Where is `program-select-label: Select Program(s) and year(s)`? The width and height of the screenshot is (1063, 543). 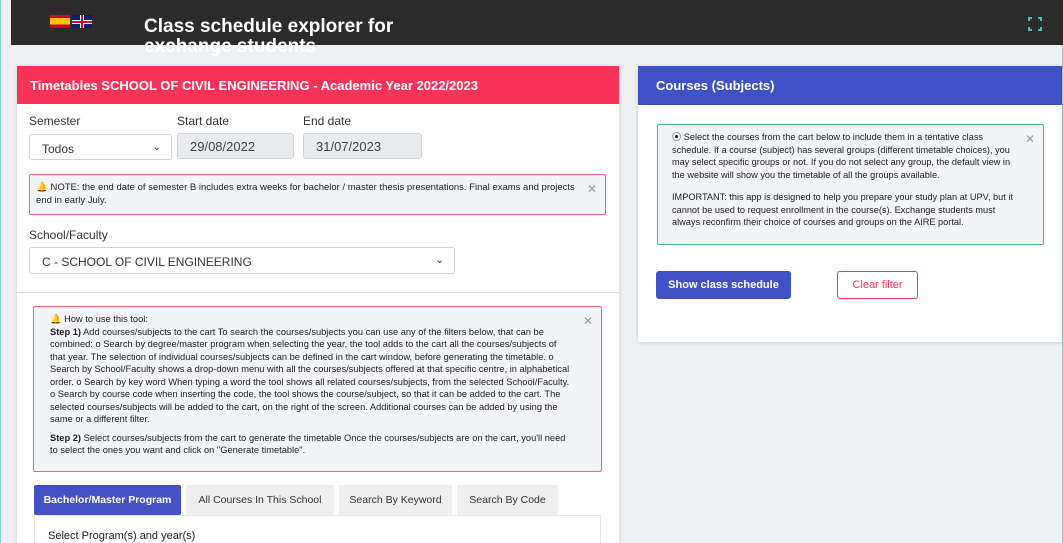 program-select-label: Select Program(s) and year(s) is located at coordinates (122, 536).